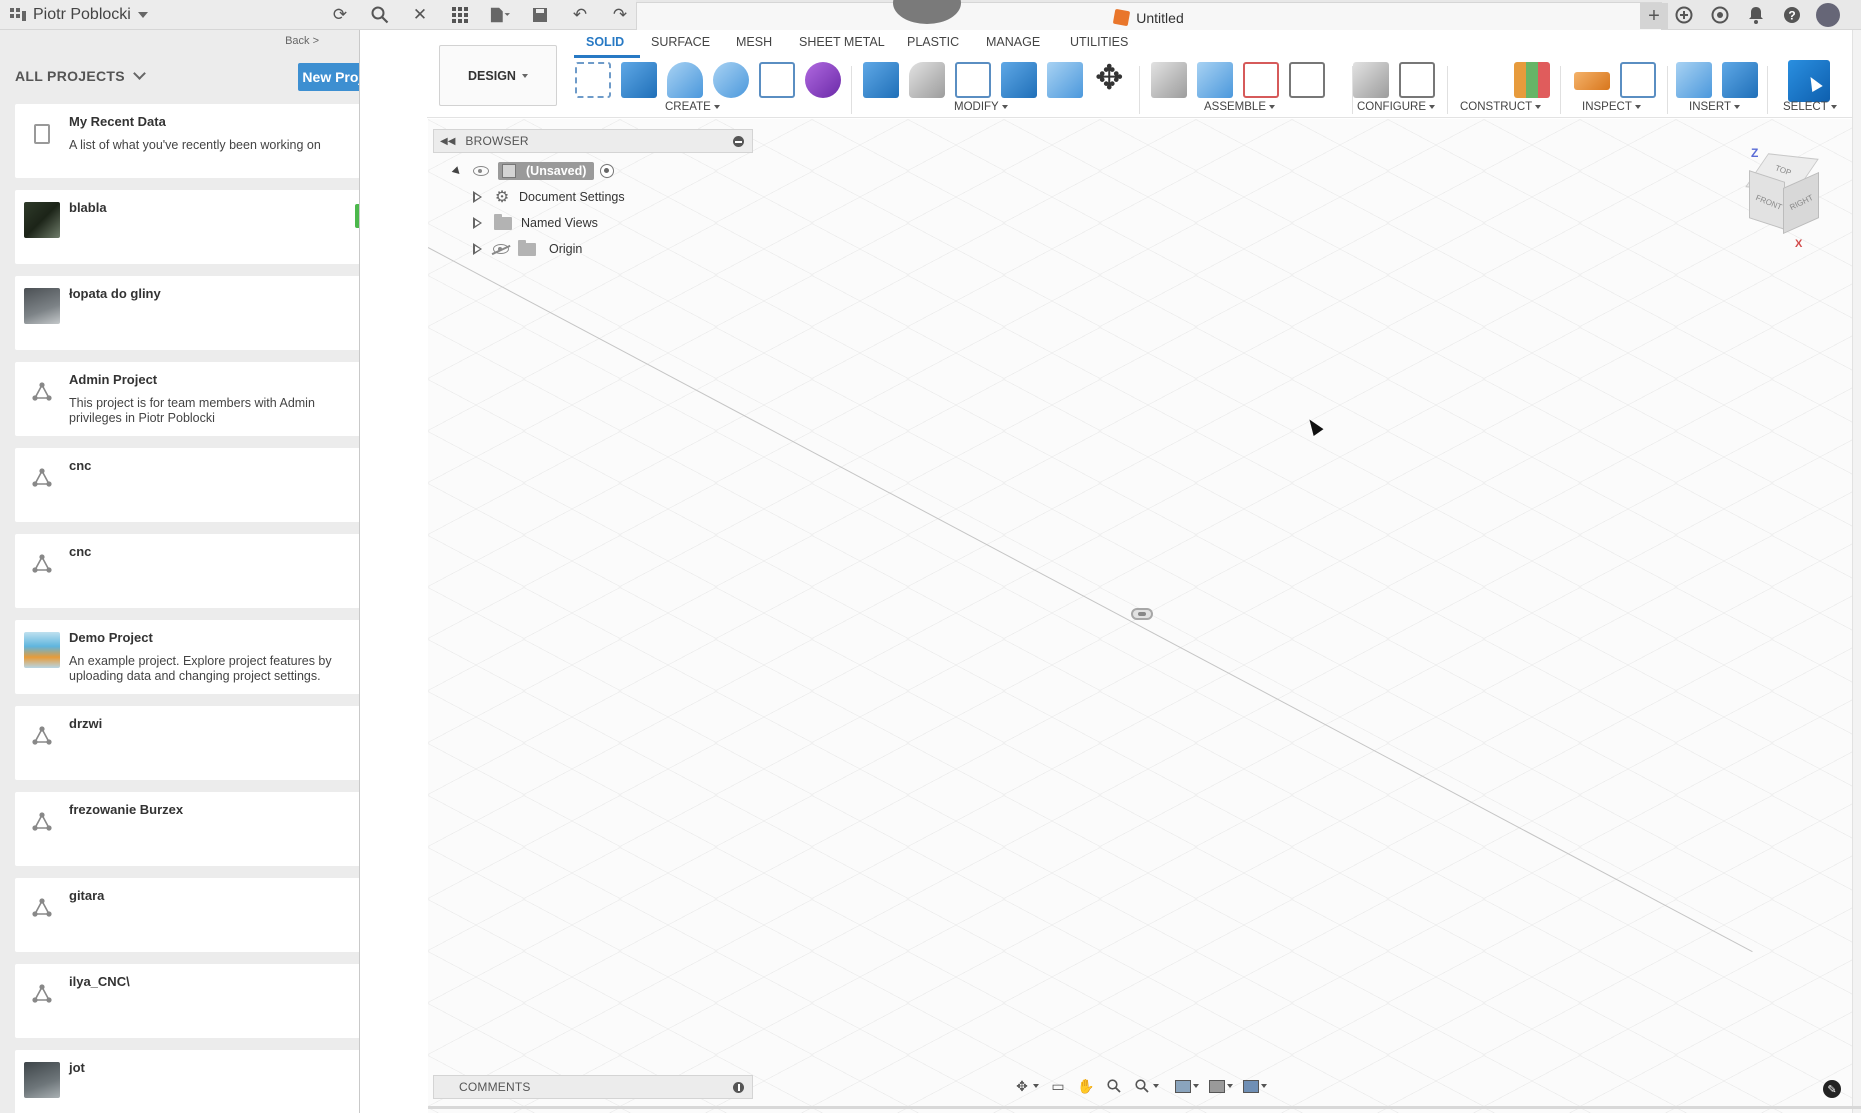 The height and width of the screenshot is (1113, 1861). What do you see at coordinates (1217, 1086) in the screenshot?
I see `grid-settings-icon` at bounding box center [1217, 1086].